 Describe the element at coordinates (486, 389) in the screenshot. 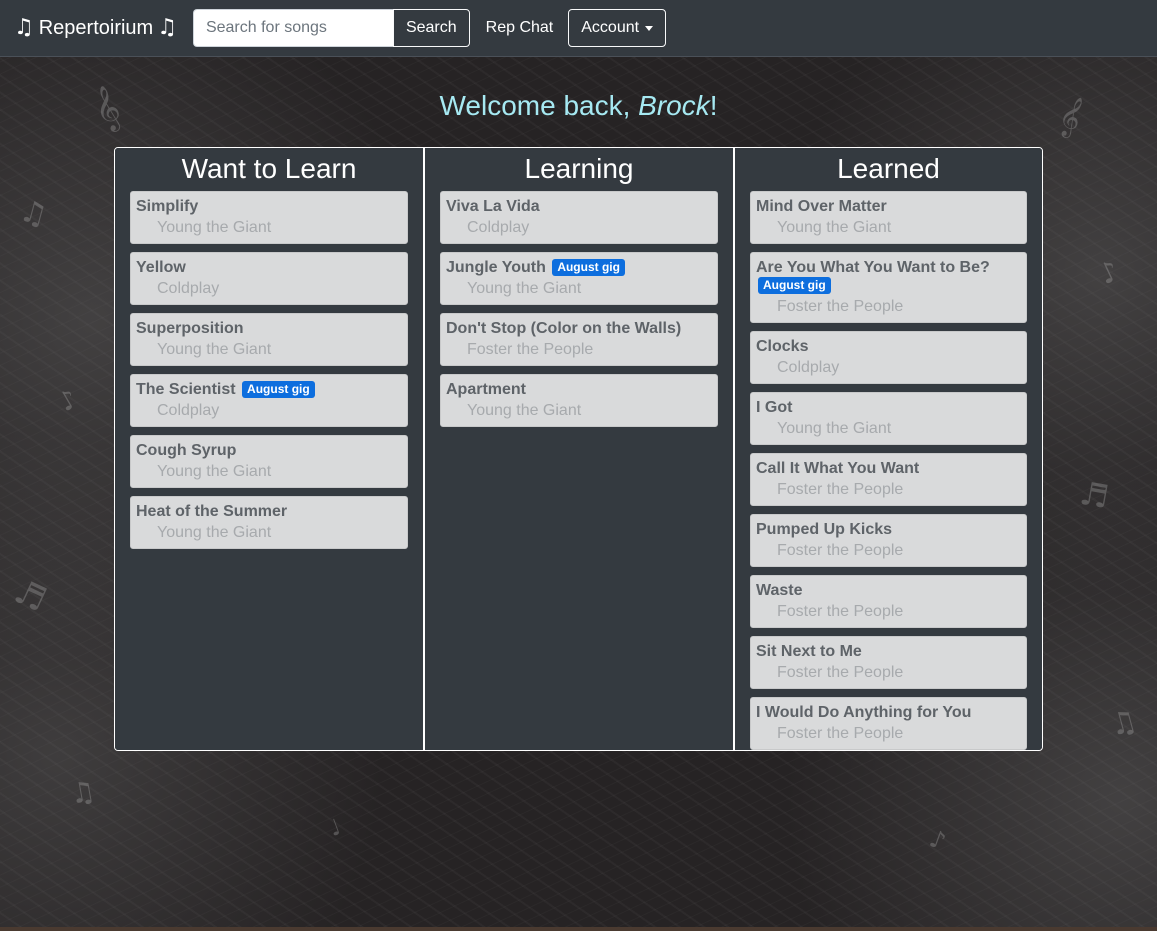

I see `song-title: Apartment` at that location.